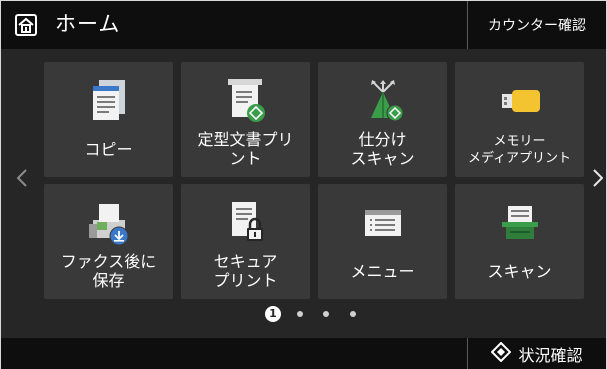 This screenshot has width=607, height=369. Describe the element at coordinates (383, 101) in the screenshot. I see `sort-scan-icon` at that location.